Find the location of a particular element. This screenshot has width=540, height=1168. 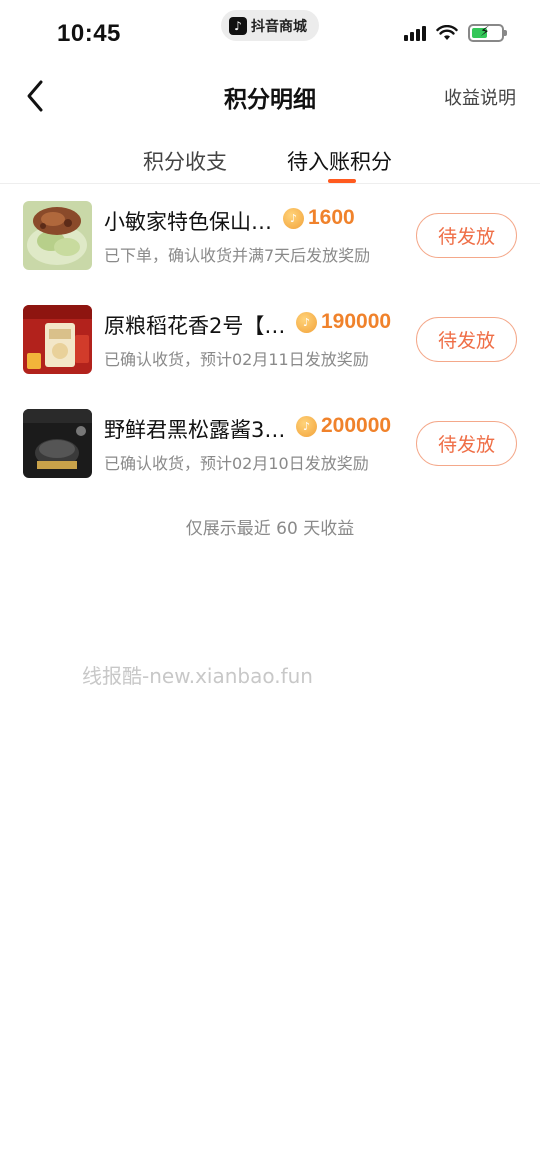

points-amount: ♪ 1600 is located at coordinates (319, 218).